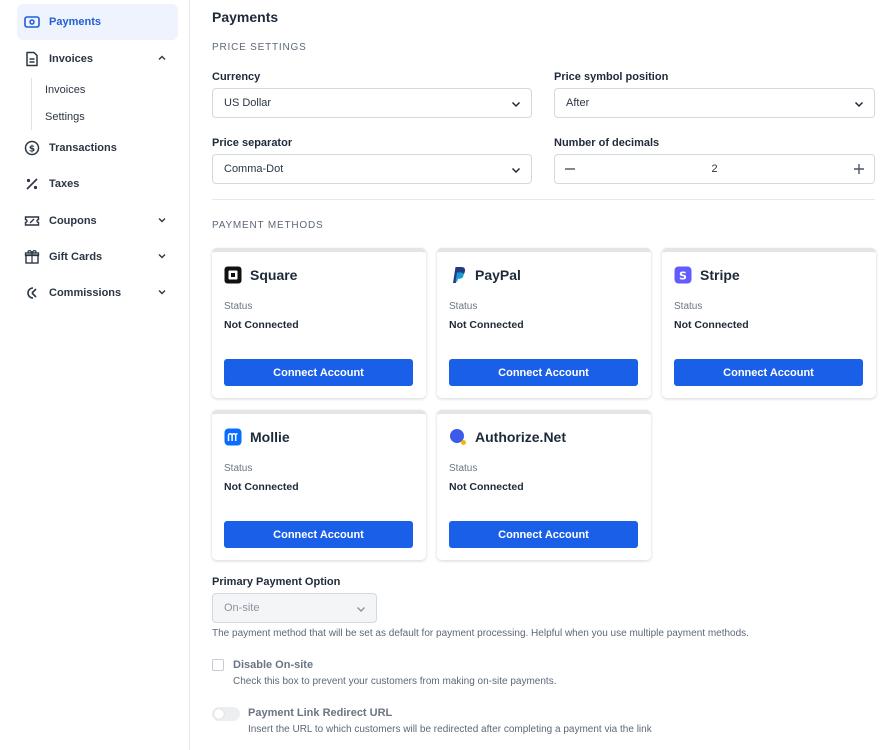 Image resolution: width=893 pixels, height=750 pixels. What do you see at coordinates (611, 77) in the screenshot?
I see `symbol-position-label: Price symbol position` at bounding box center [611, 77].